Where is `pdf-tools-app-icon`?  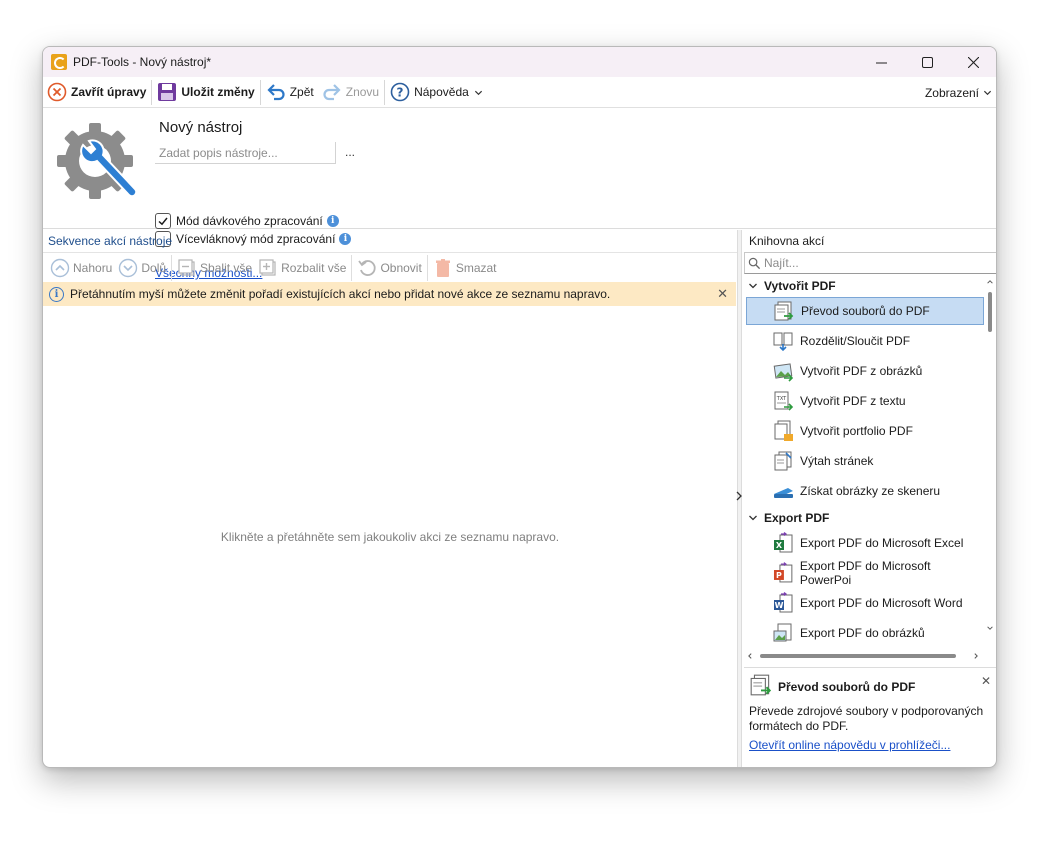
pdf-tools-app-icon is located at coordinates (59, 62).